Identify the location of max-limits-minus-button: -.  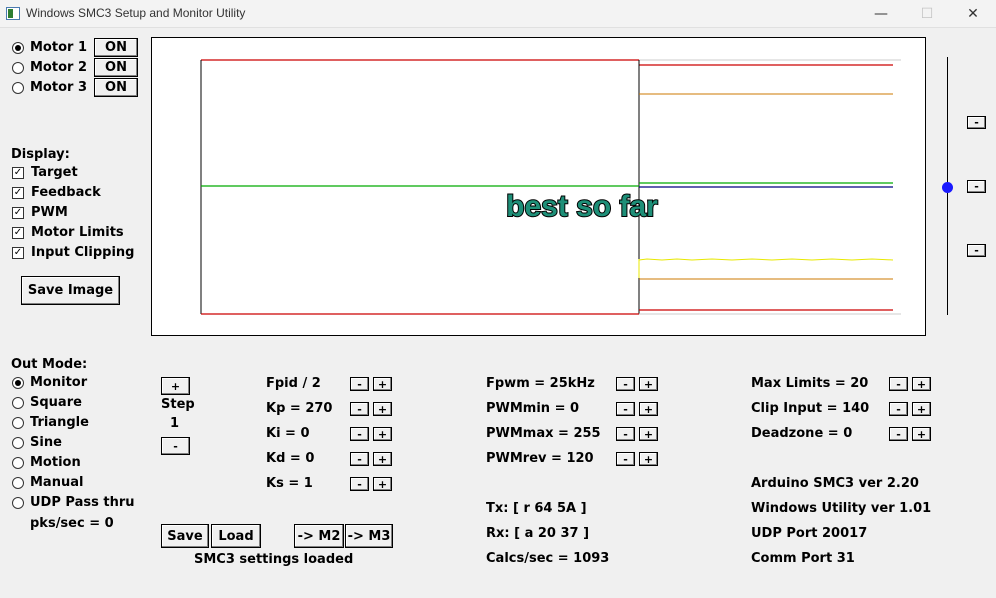
(898, 384).